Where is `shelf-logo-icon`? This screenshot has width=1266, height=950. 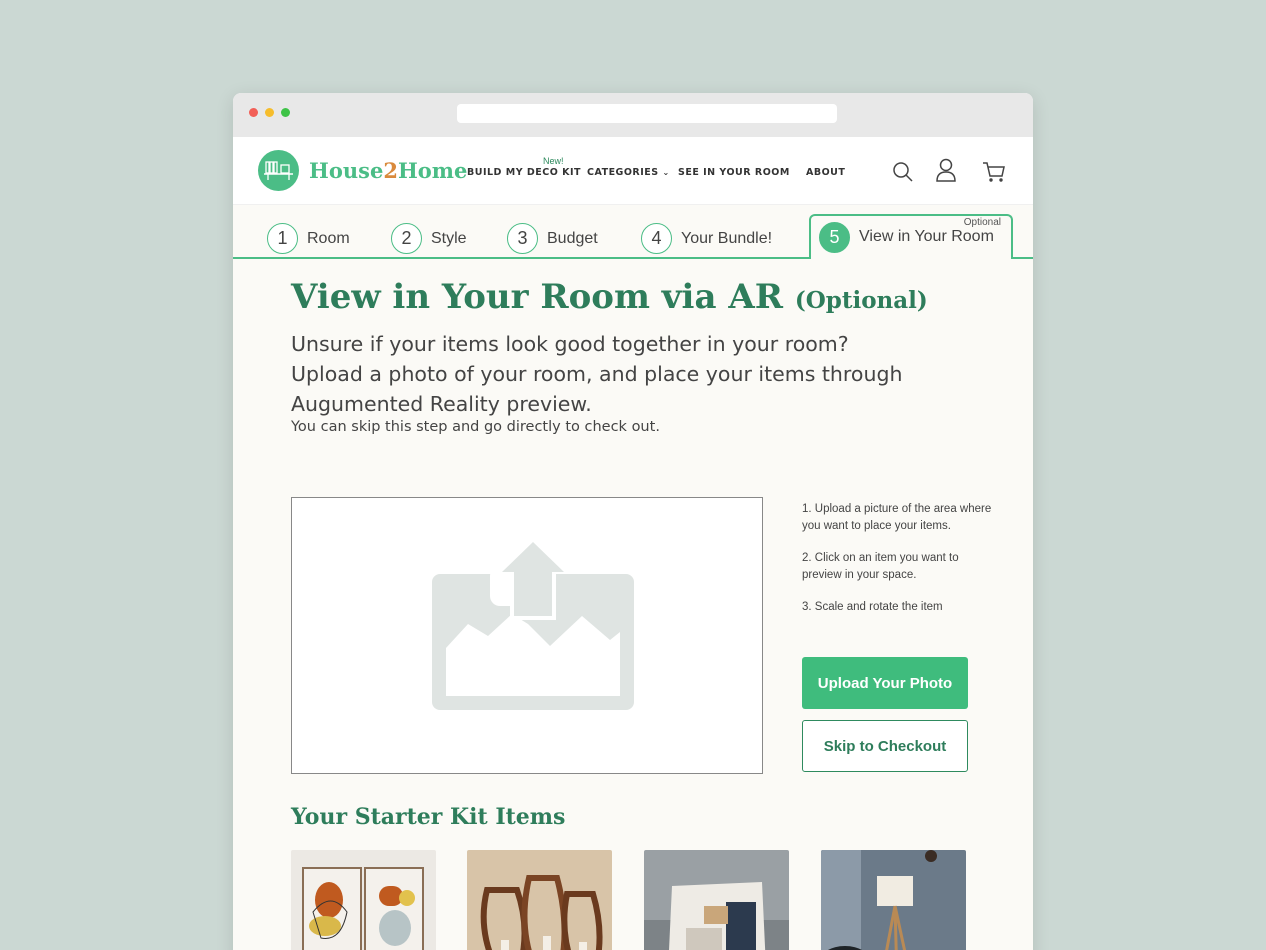 shelf-logo-icon is located at coordinates (278, 170).